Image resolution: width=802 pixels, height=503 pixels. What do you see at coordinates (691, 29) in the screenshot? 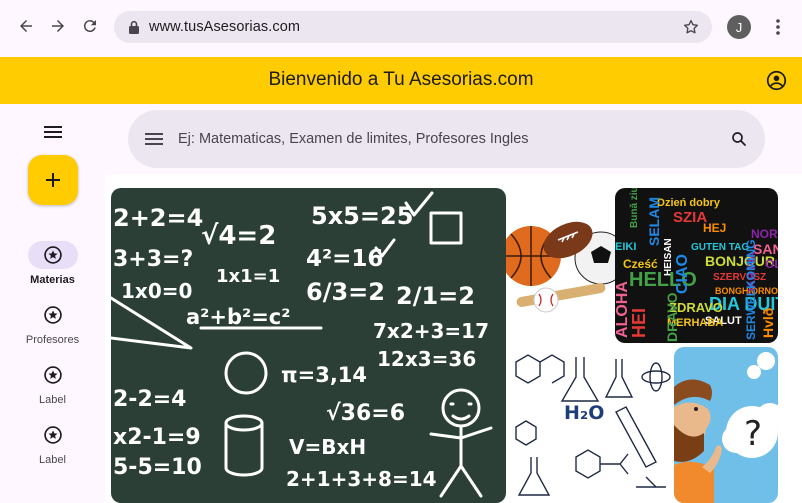
I see `bookmark-star-icon` at bounding box center [691, 29].